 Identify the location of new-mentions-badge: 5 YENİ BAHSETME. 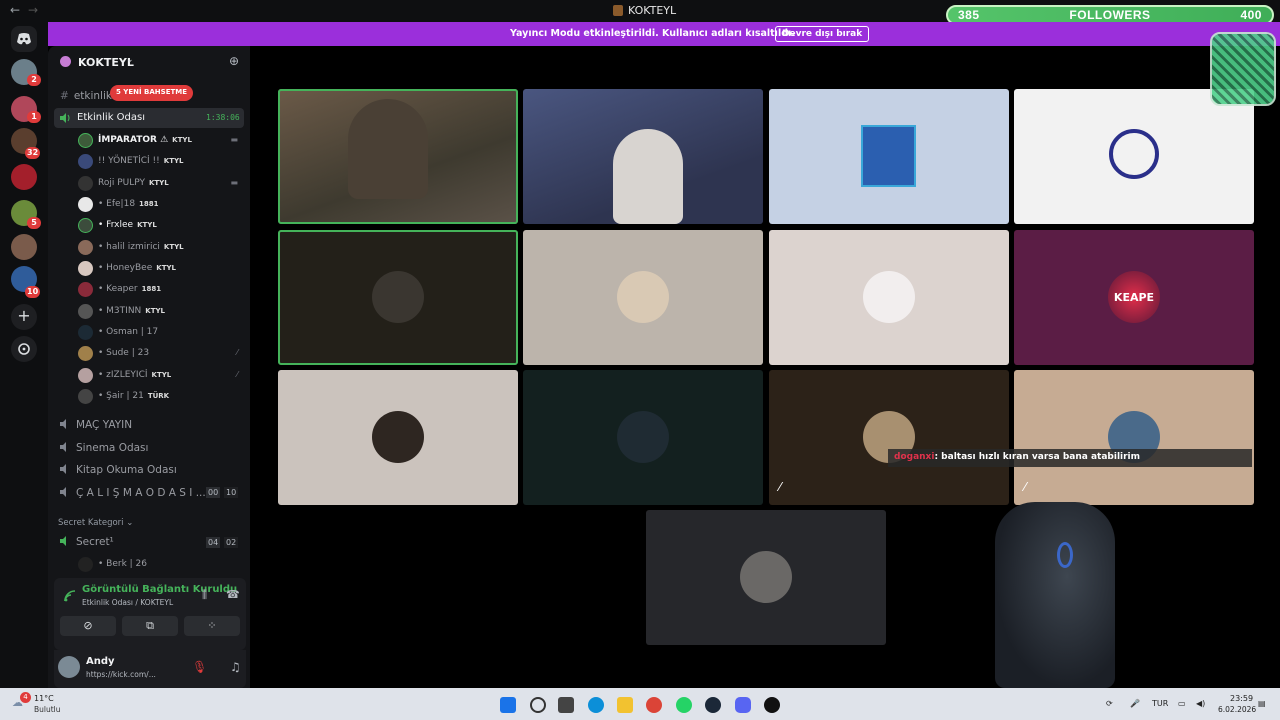
(152, 93).